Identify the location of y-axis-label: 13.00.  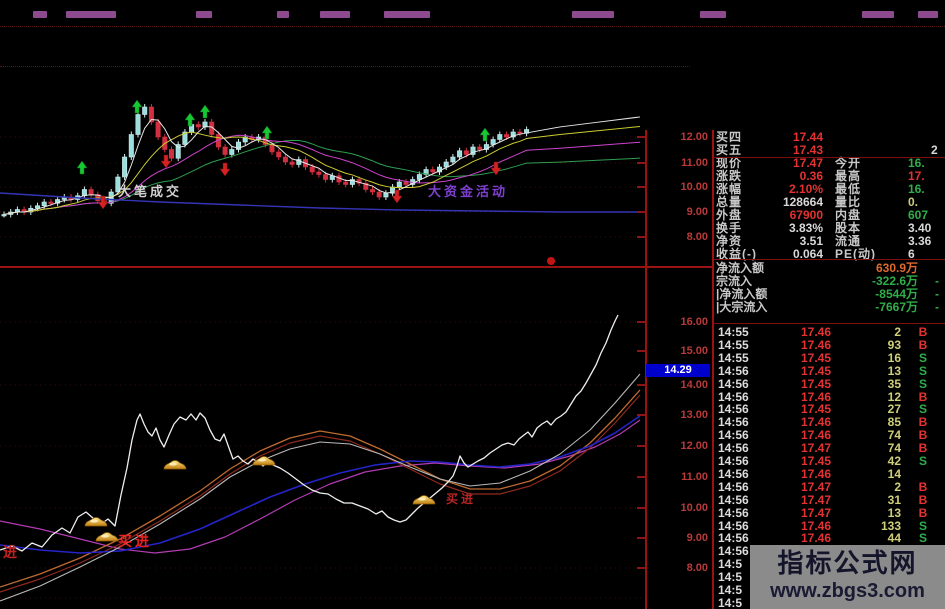
(694, 415).